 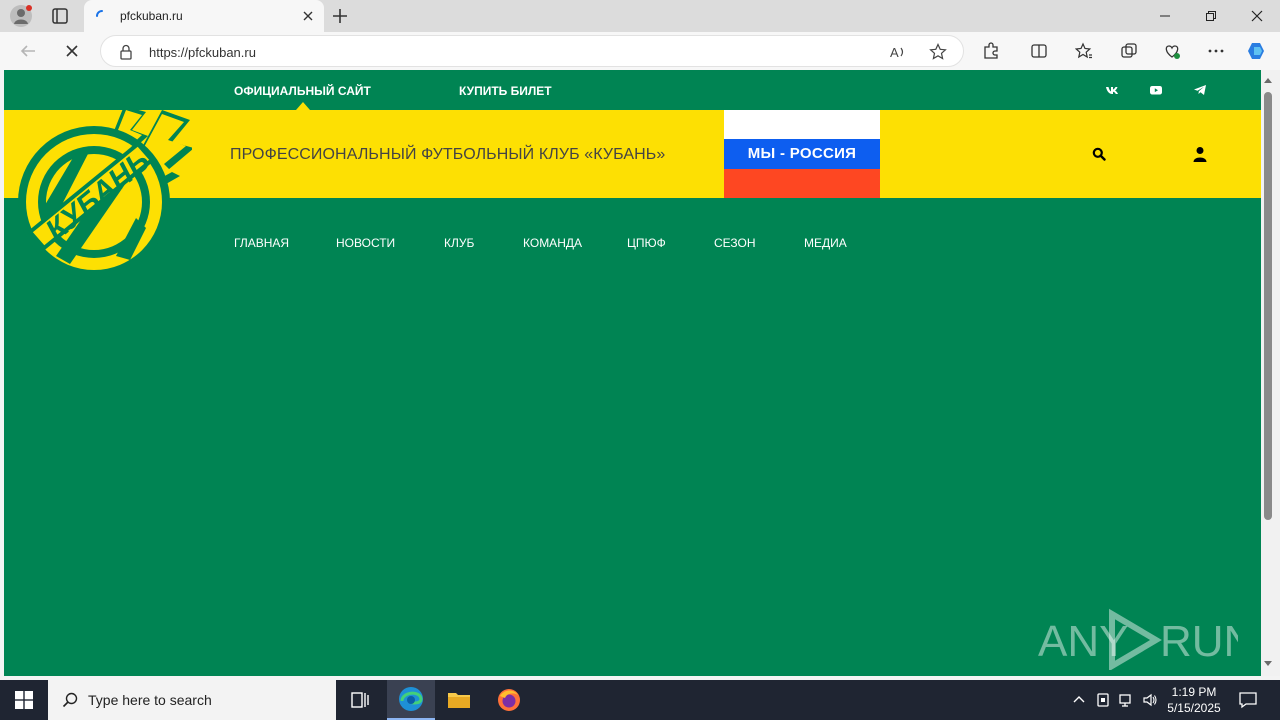 I want to click on extensions-icon, so click(x=991, y=51).